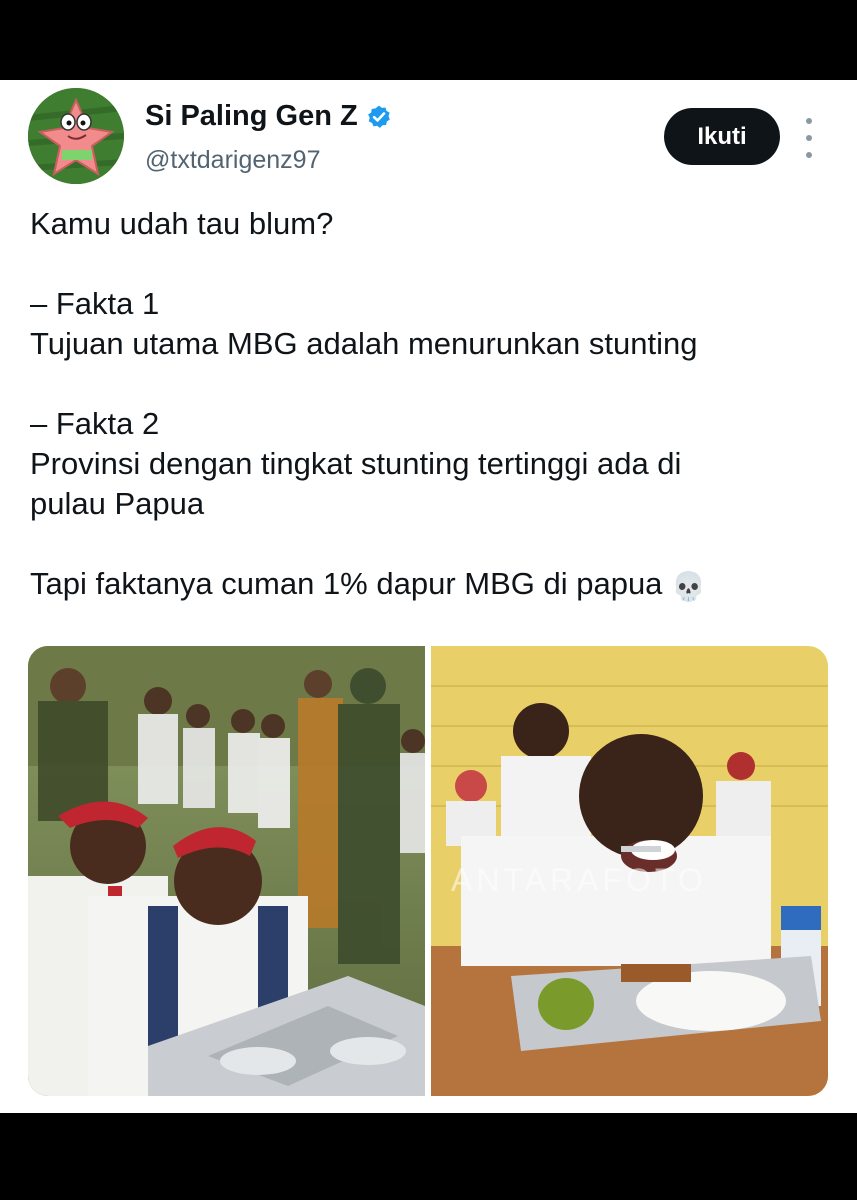 The width and height of the screenshot is (857, 1200). Describe the element at coordinates (428, 1156) in the screenshot. I see `bottom-black-bar` at that location.